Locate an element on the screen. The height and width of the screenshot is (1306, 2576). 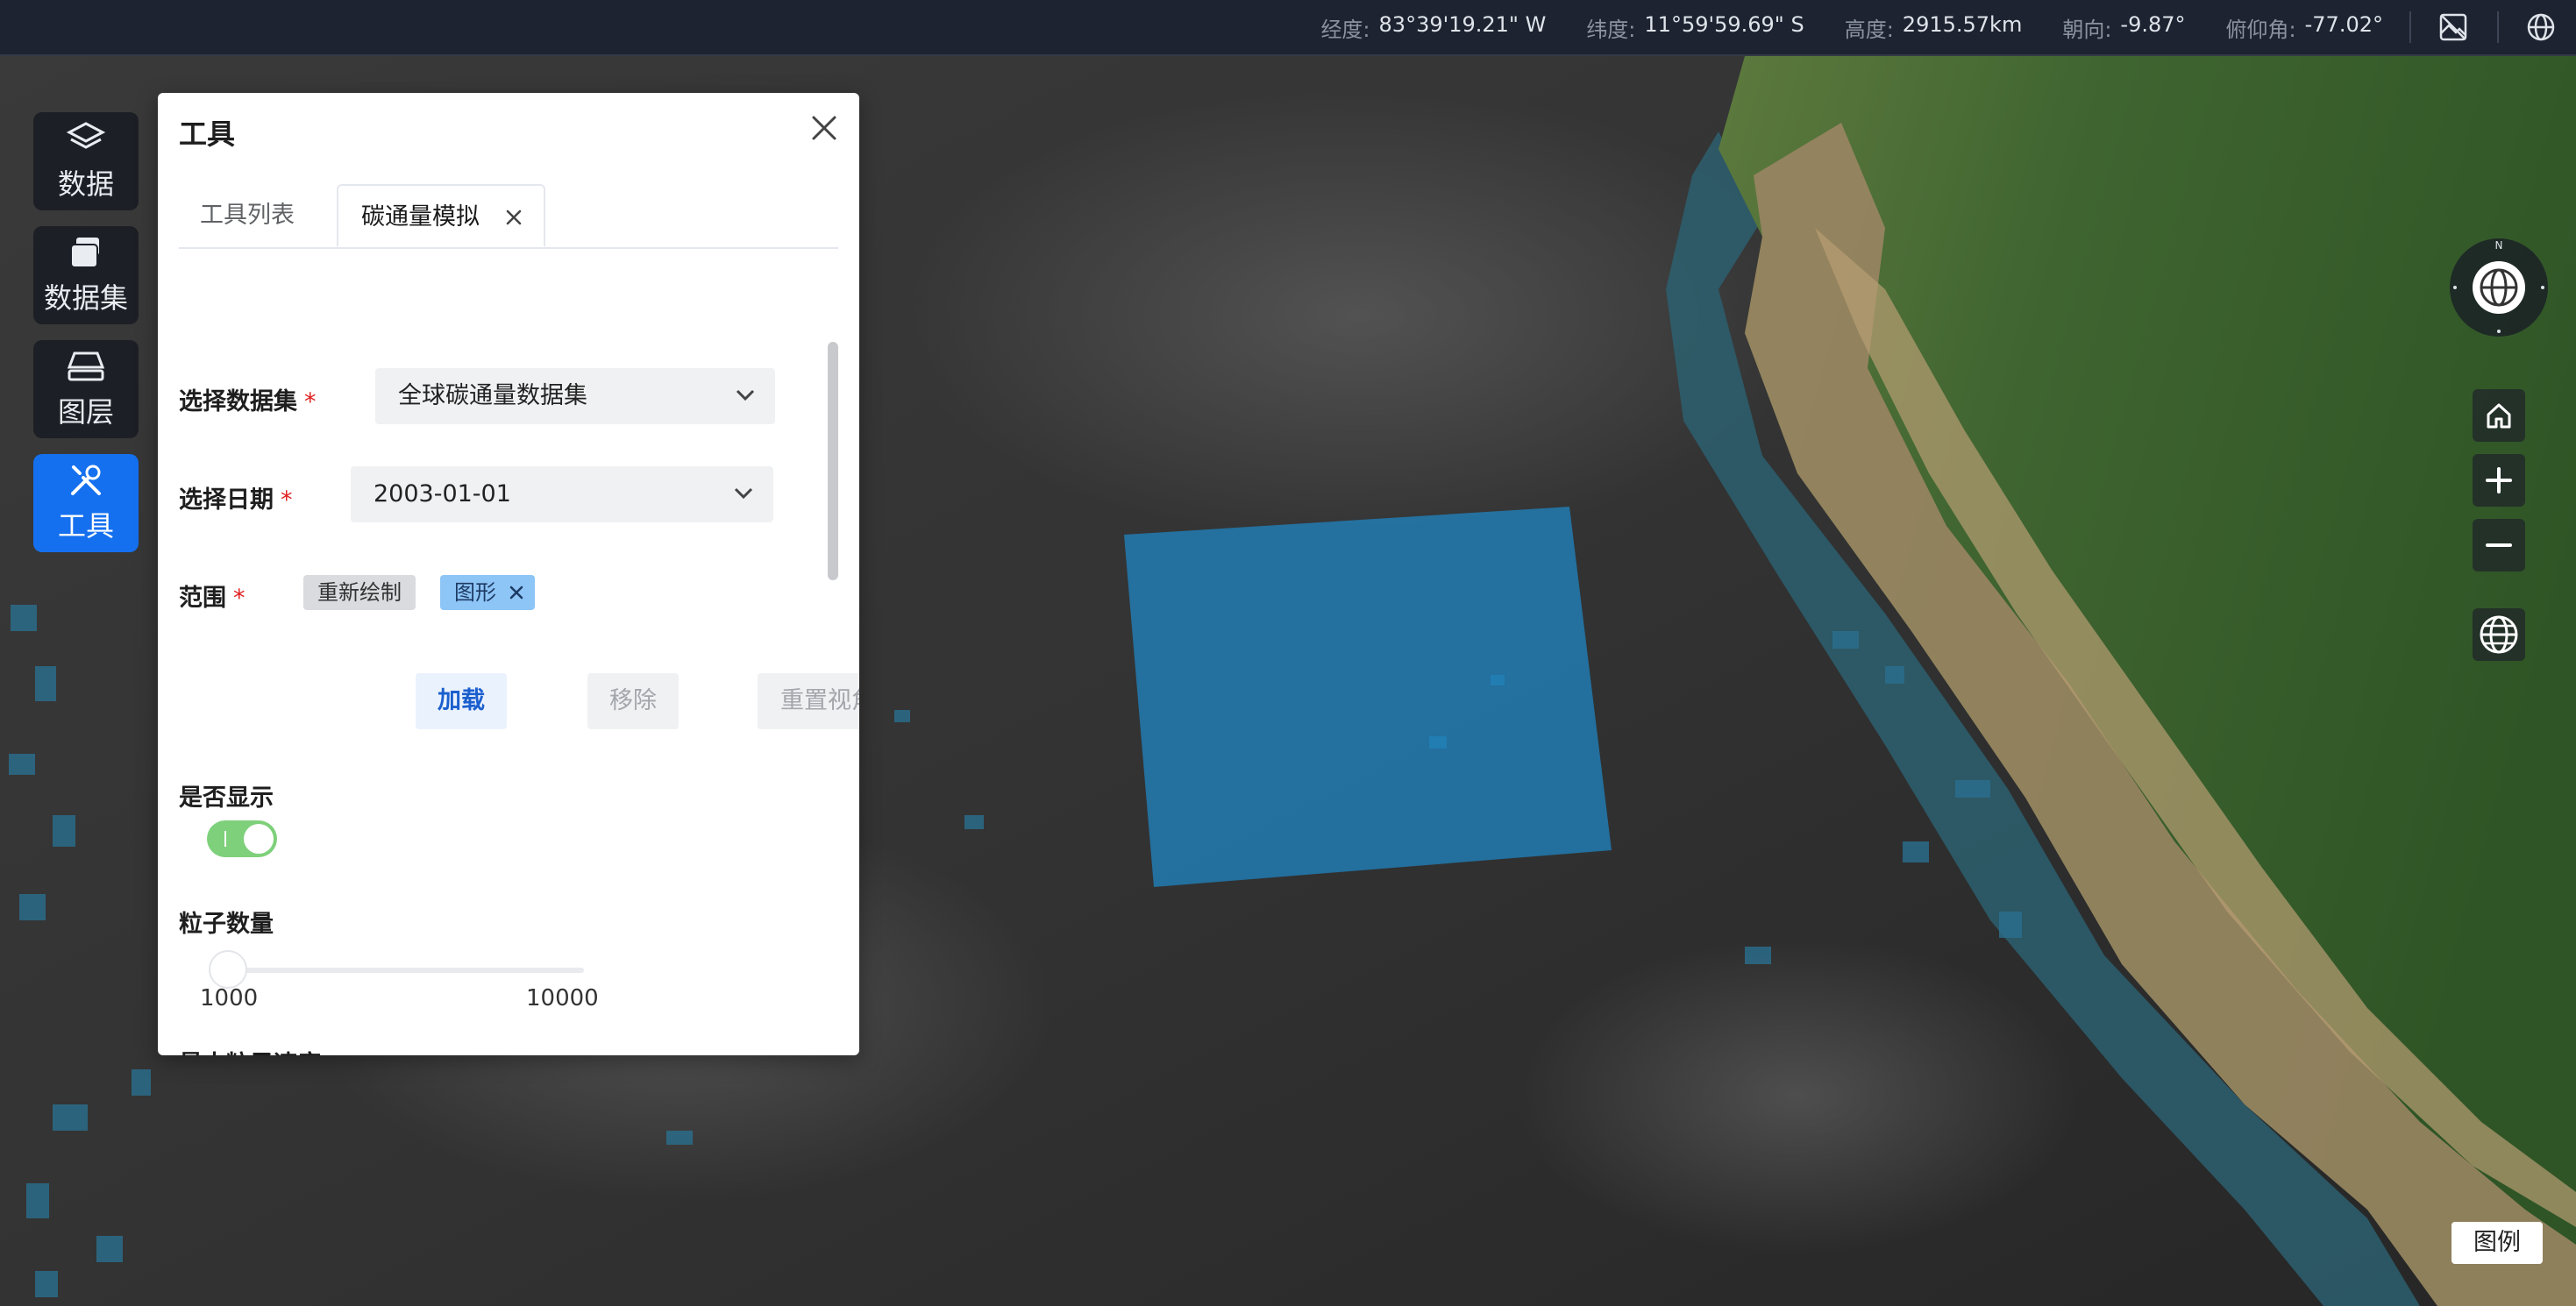
particle-count-track is located at coordinates (406, 971).